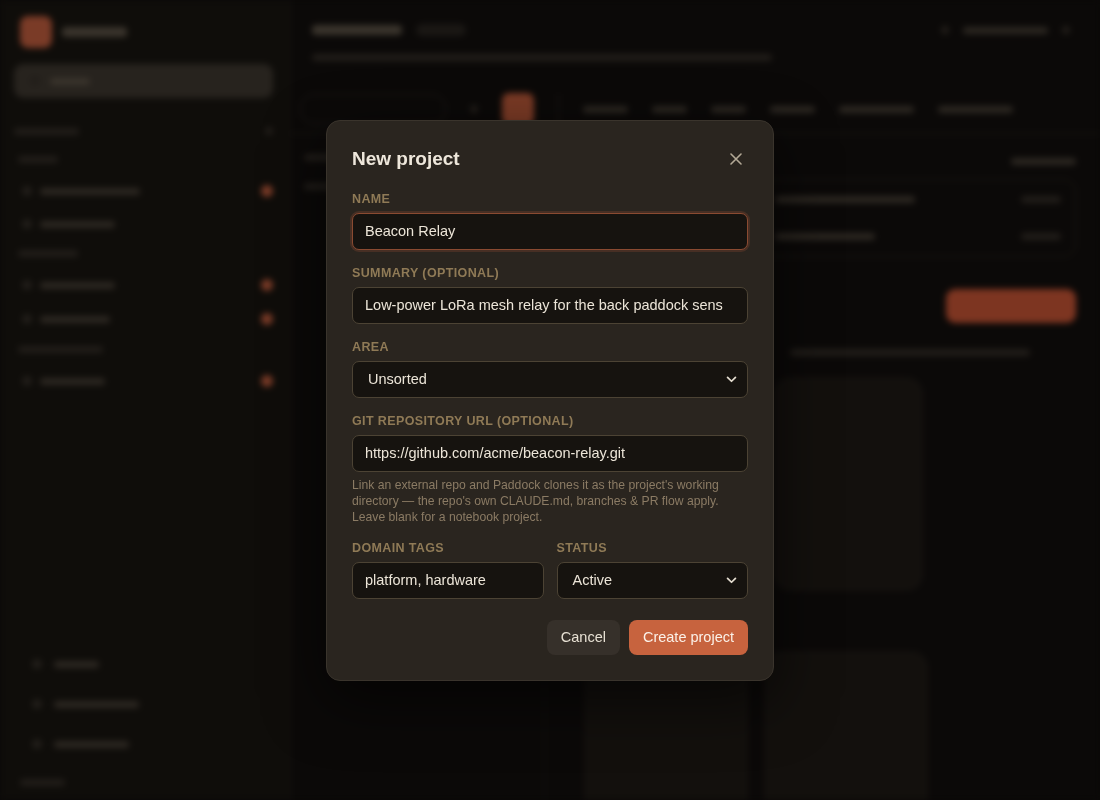  I want to click on dropdown-select: Active, so click(652, 580).